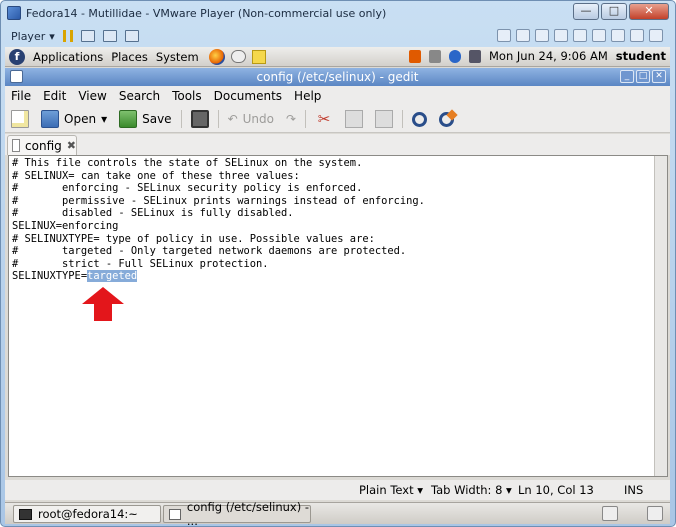 This screenshot has height=527, width=676. Describe the element at coordinates (71, 145) in the screenshot. I see `close-icon: ✖` at that location.